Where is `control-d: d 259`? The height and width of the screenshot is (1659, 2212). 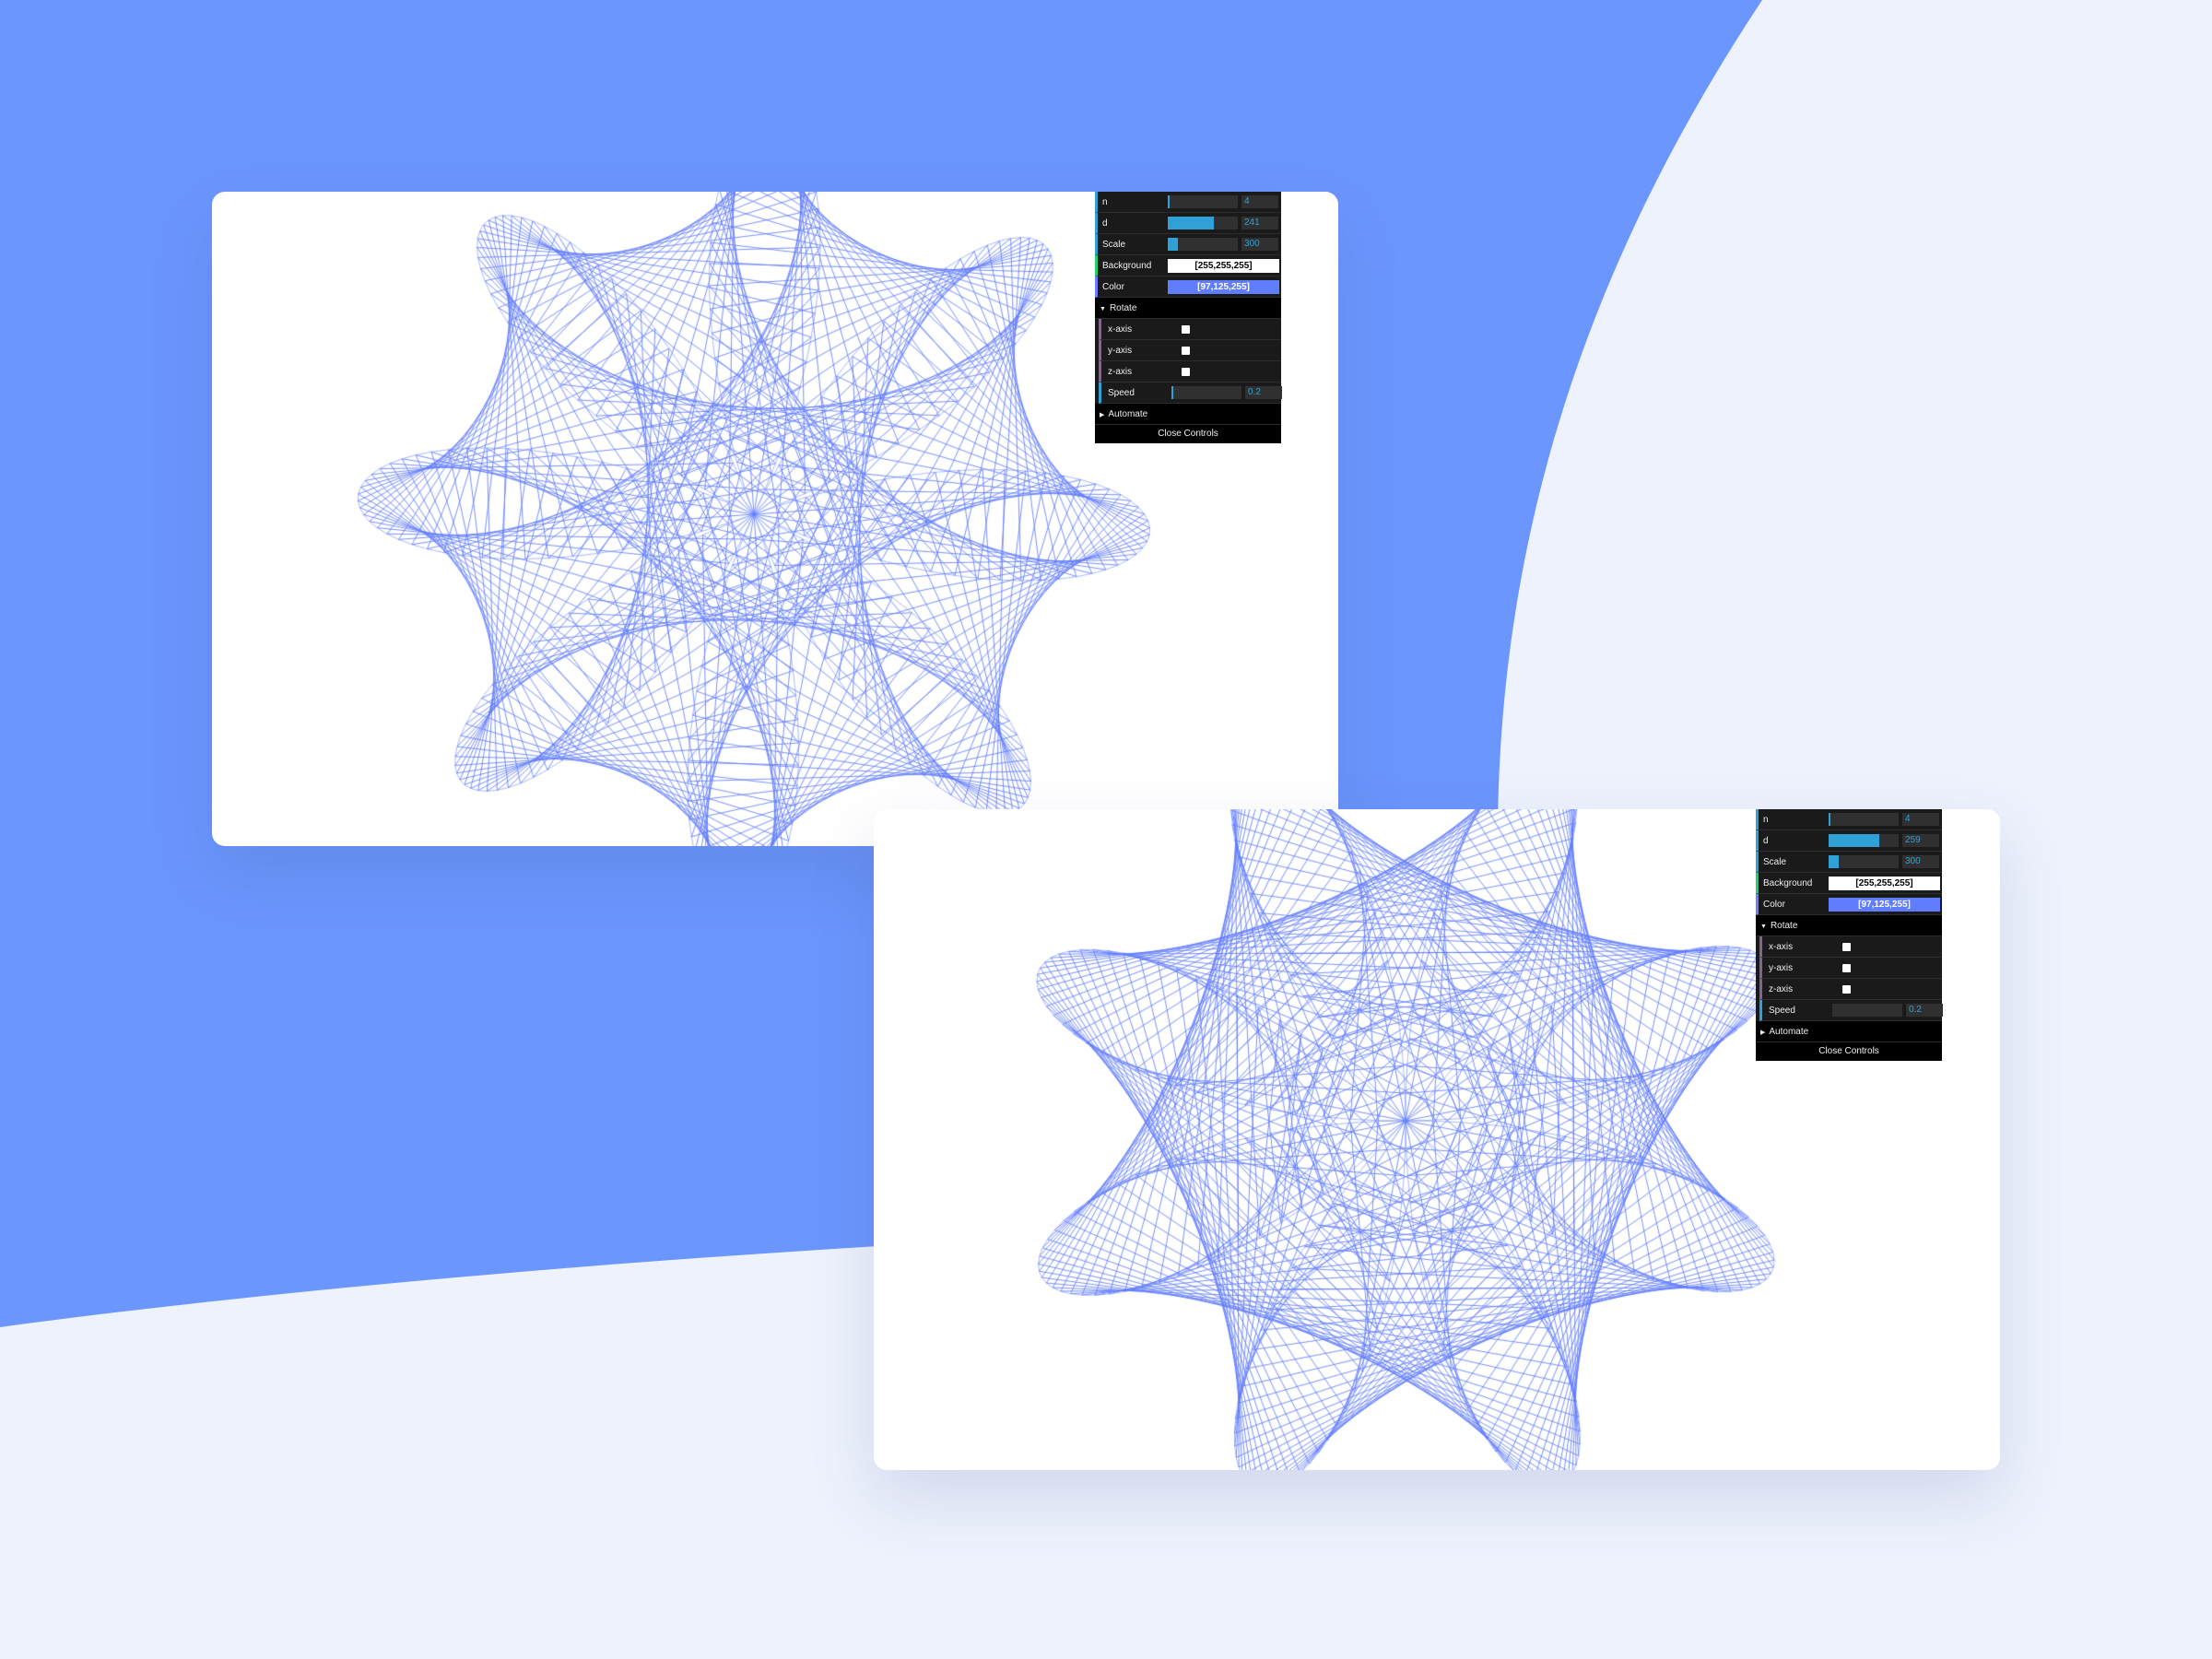
control-d: d 259 is located at coordinates (1849, 841).